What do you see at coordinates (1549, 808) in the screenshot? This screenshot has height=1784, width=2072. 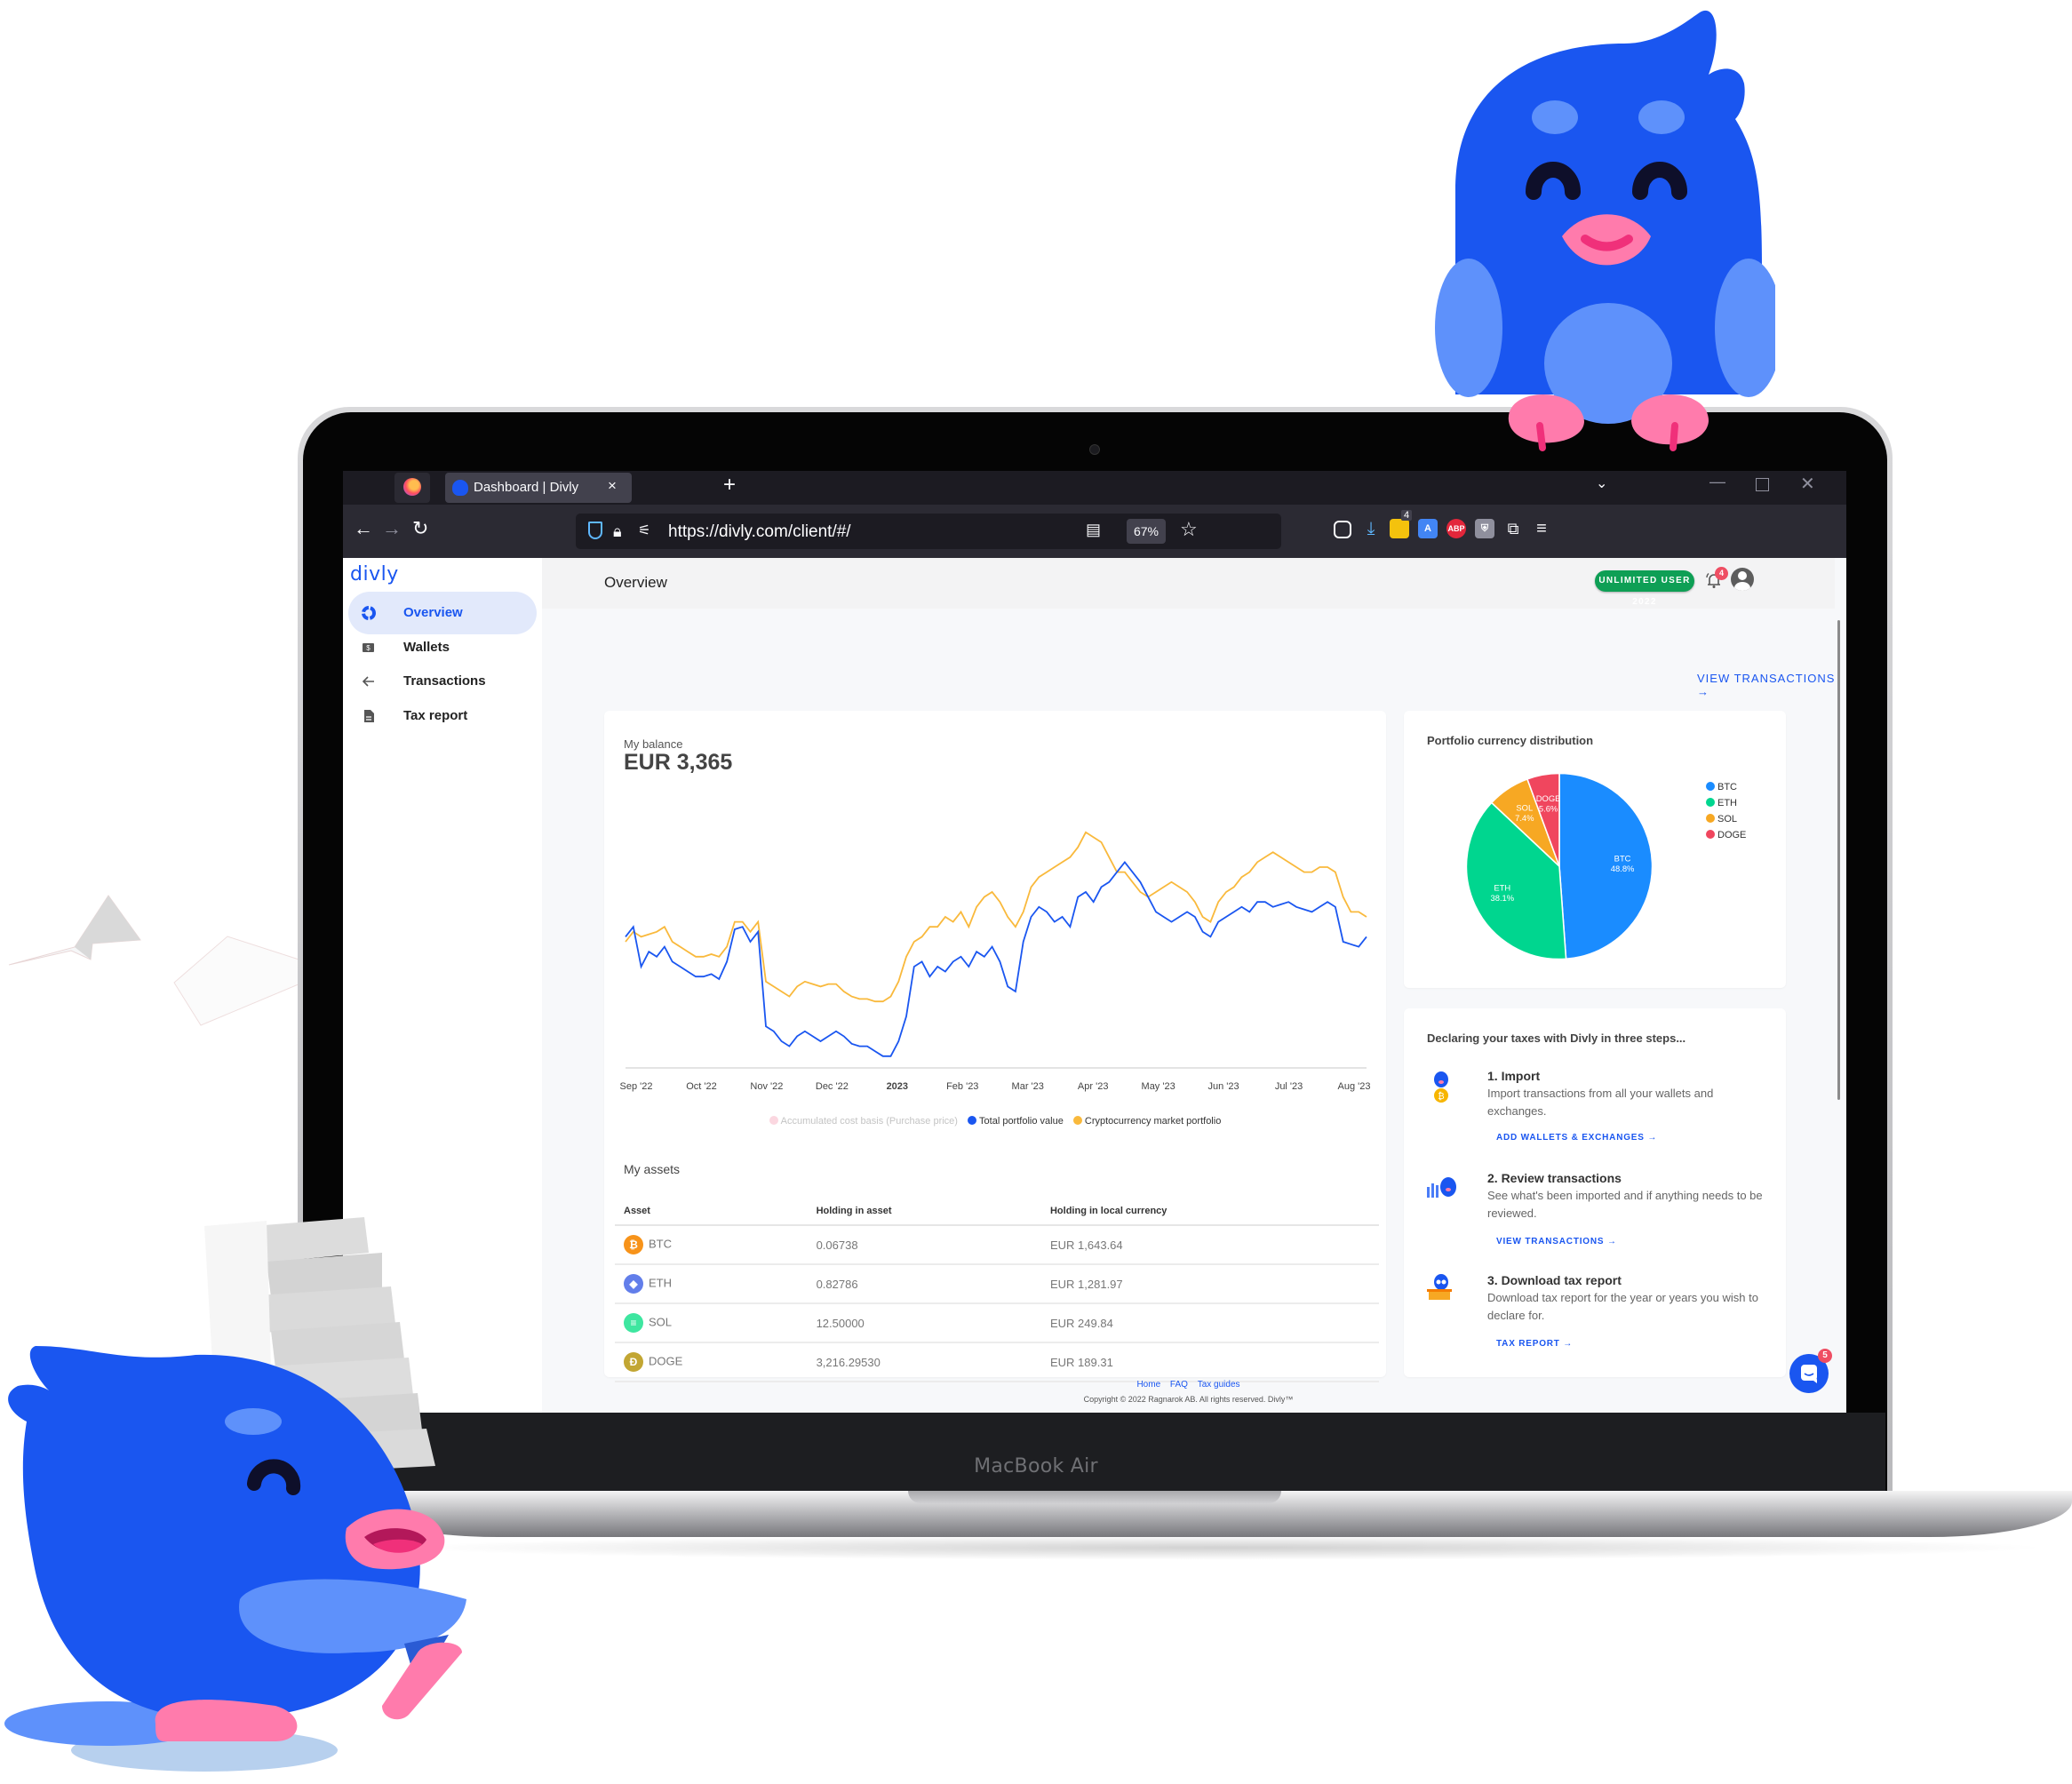 I see `pie-data-label: 5.6%` at bounding box center [1549, 808].